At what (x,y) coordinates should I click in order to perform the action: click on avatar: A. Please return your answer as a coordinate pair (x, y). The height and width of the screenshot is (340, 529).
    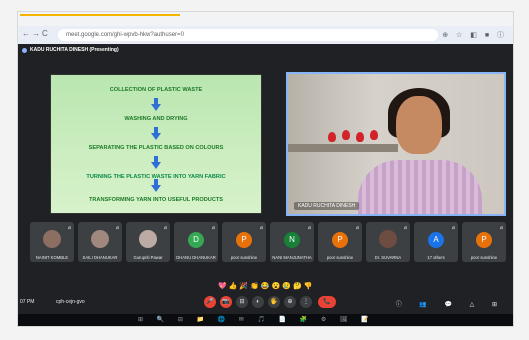
    Looking at the image, I should click on (436, 240).